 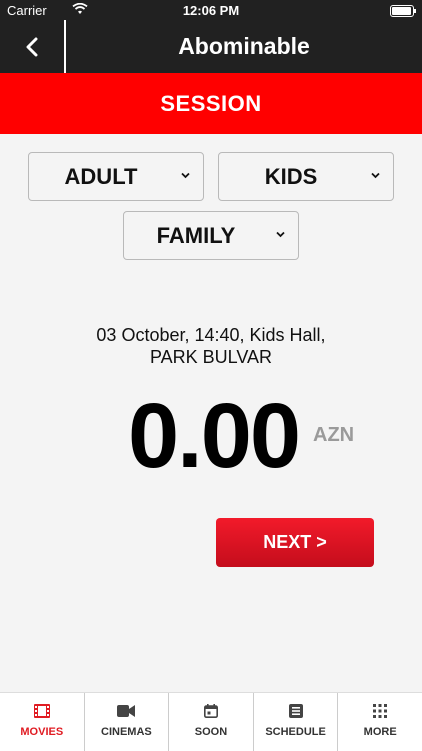 I want to click on tab-movies-label: MOVIES, so click(x=42, y=732).